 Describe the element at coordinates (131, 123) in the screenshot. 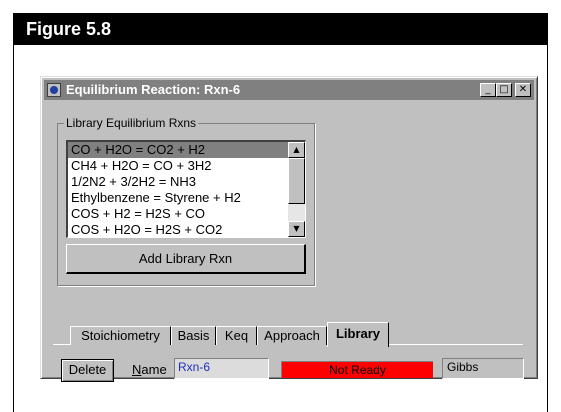

I see `library-group-label: Library Equilibrium Rxns` at that location.